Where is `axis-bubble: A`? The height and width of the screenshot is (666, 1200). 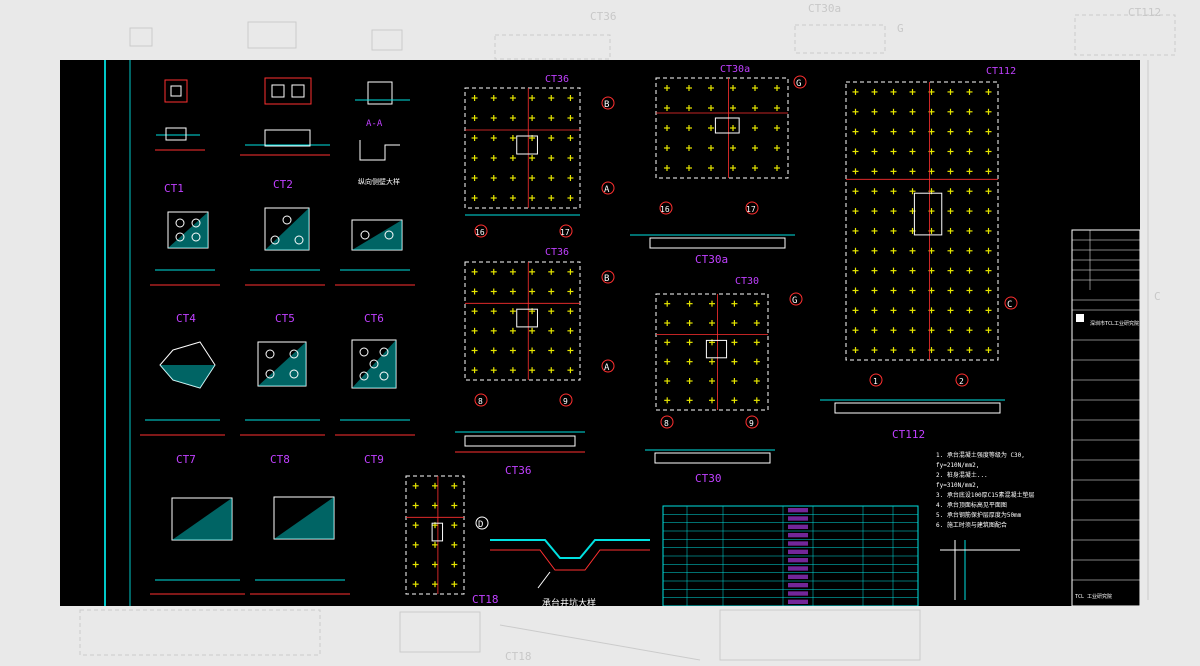
axis-bubble: A is located at coordinates (607, 190).